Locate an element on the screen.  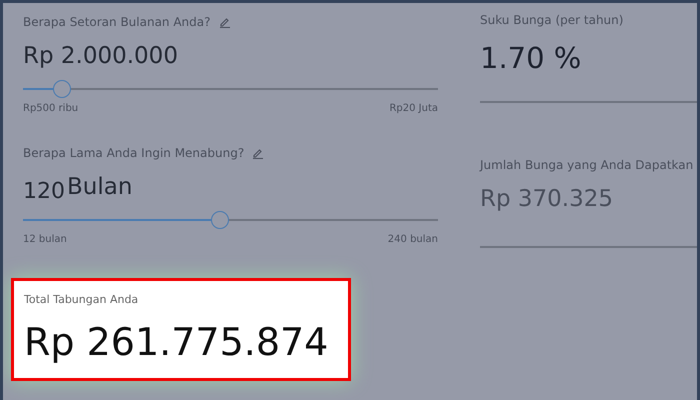
amount-value: Rp 2.000.000 is located at coordinates (100, 56).